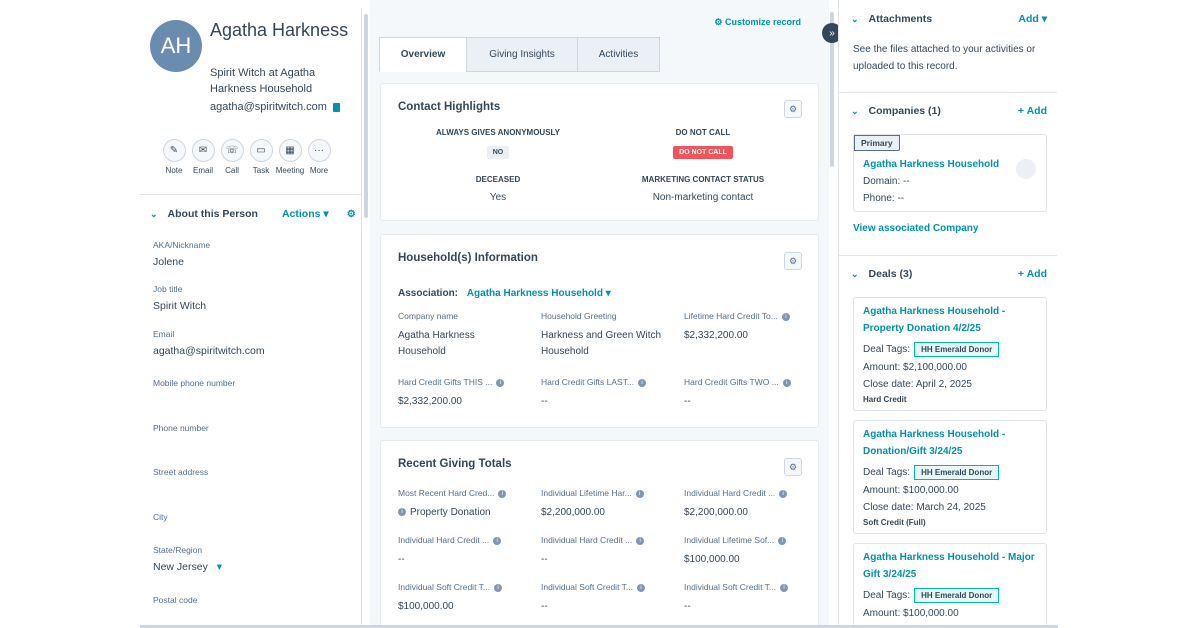 The image size is (1200, 628). I want to click on state-select: New Jersey ▾, so click(253, 567).